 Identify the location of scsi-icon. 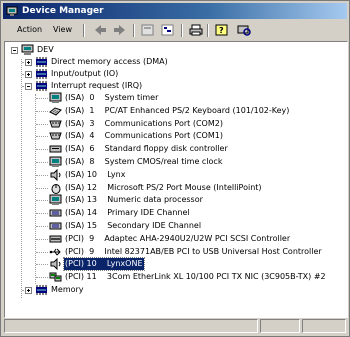
(55, 239).